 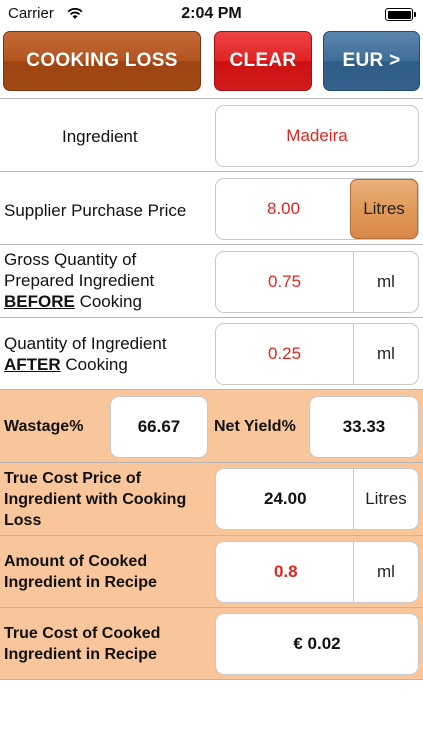 I want to click on ingredient-row: Ingredient Madeira, so click(x=211, y=134).